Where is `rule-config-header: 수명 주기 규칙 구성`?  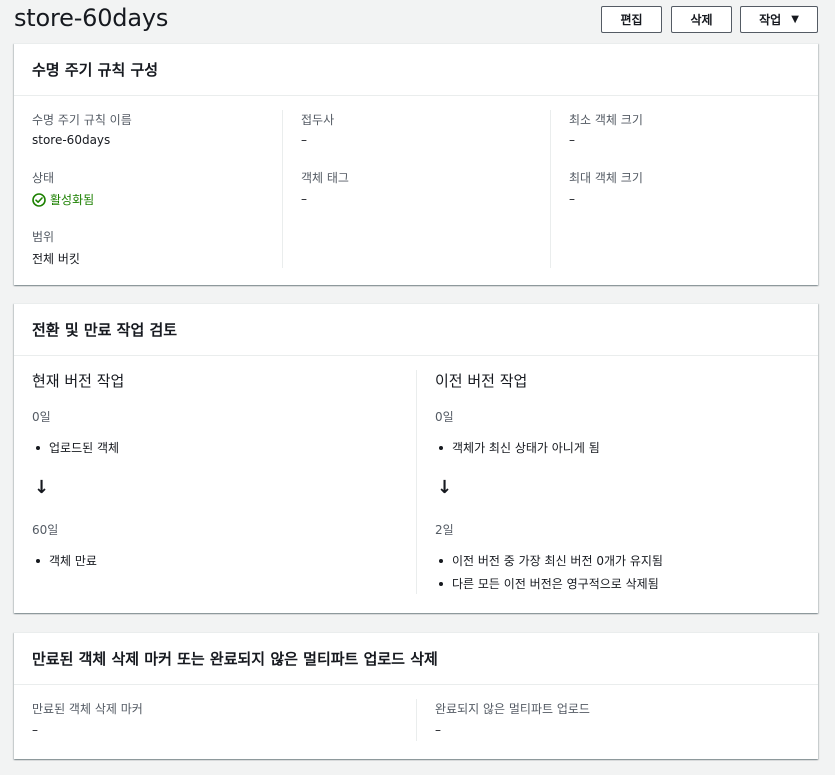
rule-config-header: 수명 주기 규칙 구성 is located at coordinates (416, 70).